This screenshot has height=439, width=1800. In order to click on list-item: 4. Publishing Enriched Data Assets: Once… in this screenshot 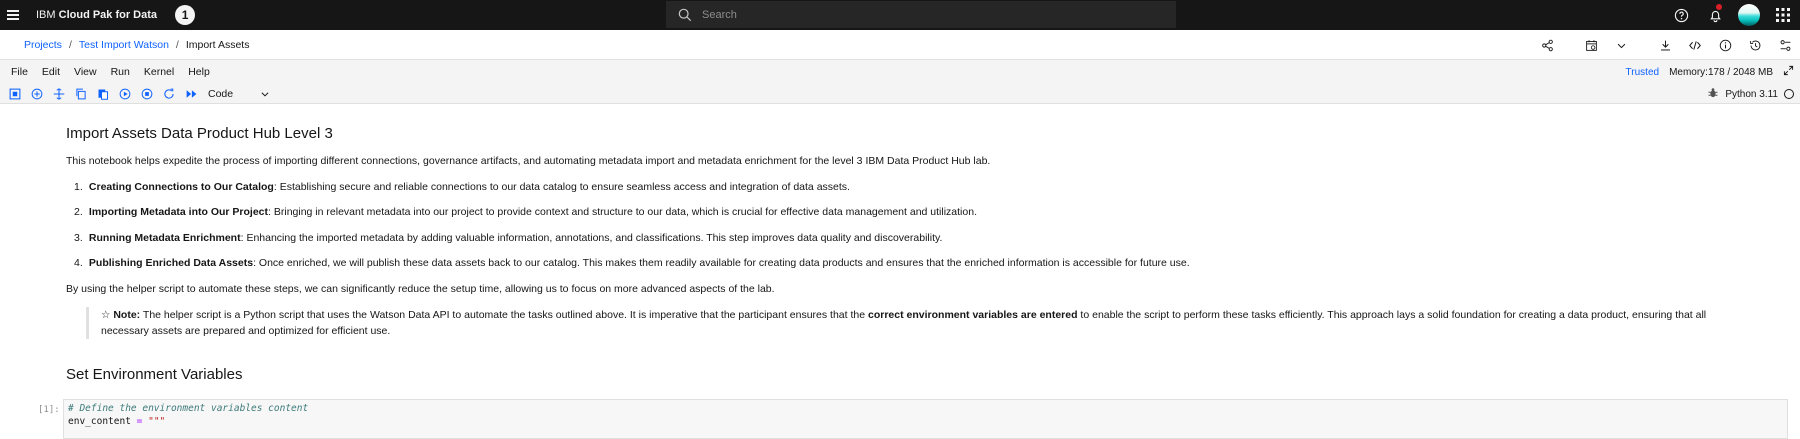, I will do `click(632, 263)`.